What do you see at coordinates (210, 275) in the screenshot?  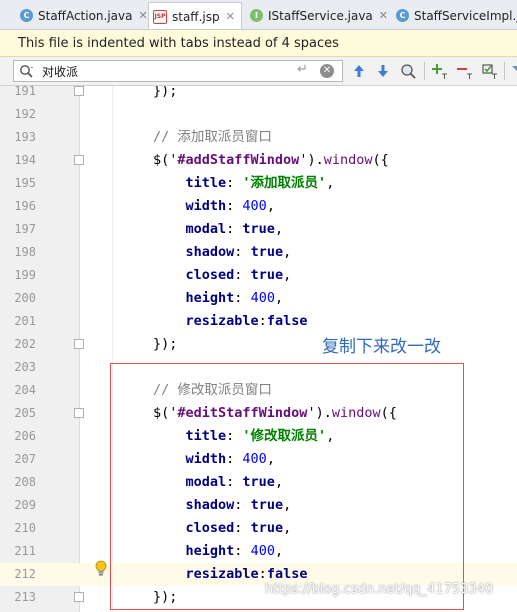 I see `code-token: closed` at bounding box center [210, 275].